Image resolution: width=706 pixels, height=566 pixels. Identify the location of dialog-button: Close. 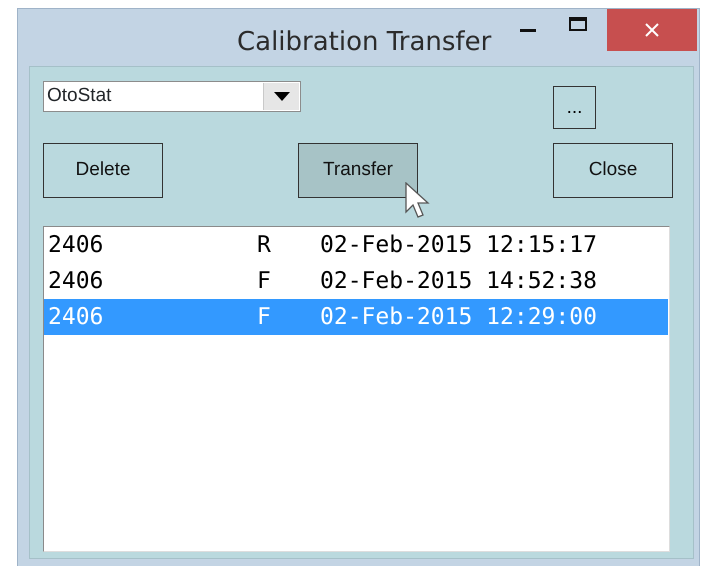
(613, 170).